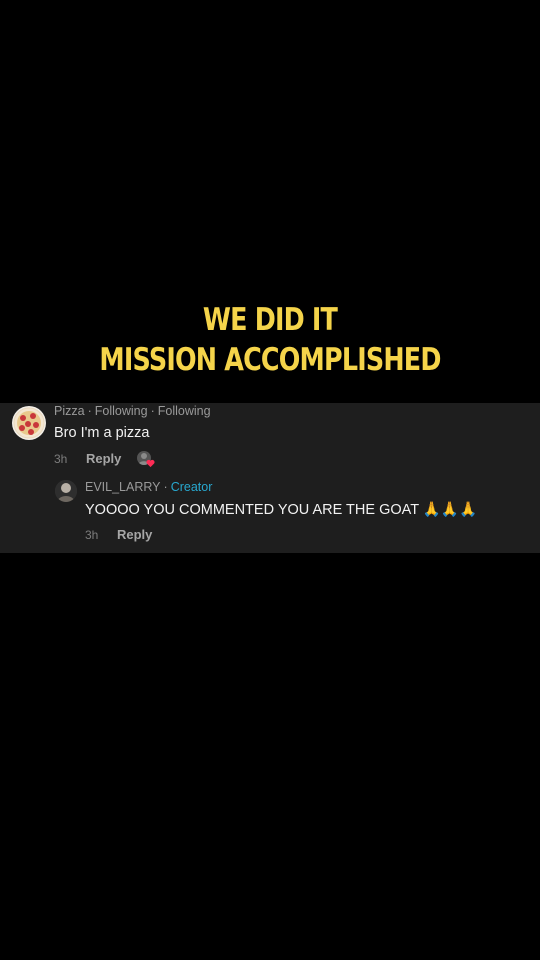 The image size is (540, 960). I want to click on comment-time: 3h, so click(61, 459).